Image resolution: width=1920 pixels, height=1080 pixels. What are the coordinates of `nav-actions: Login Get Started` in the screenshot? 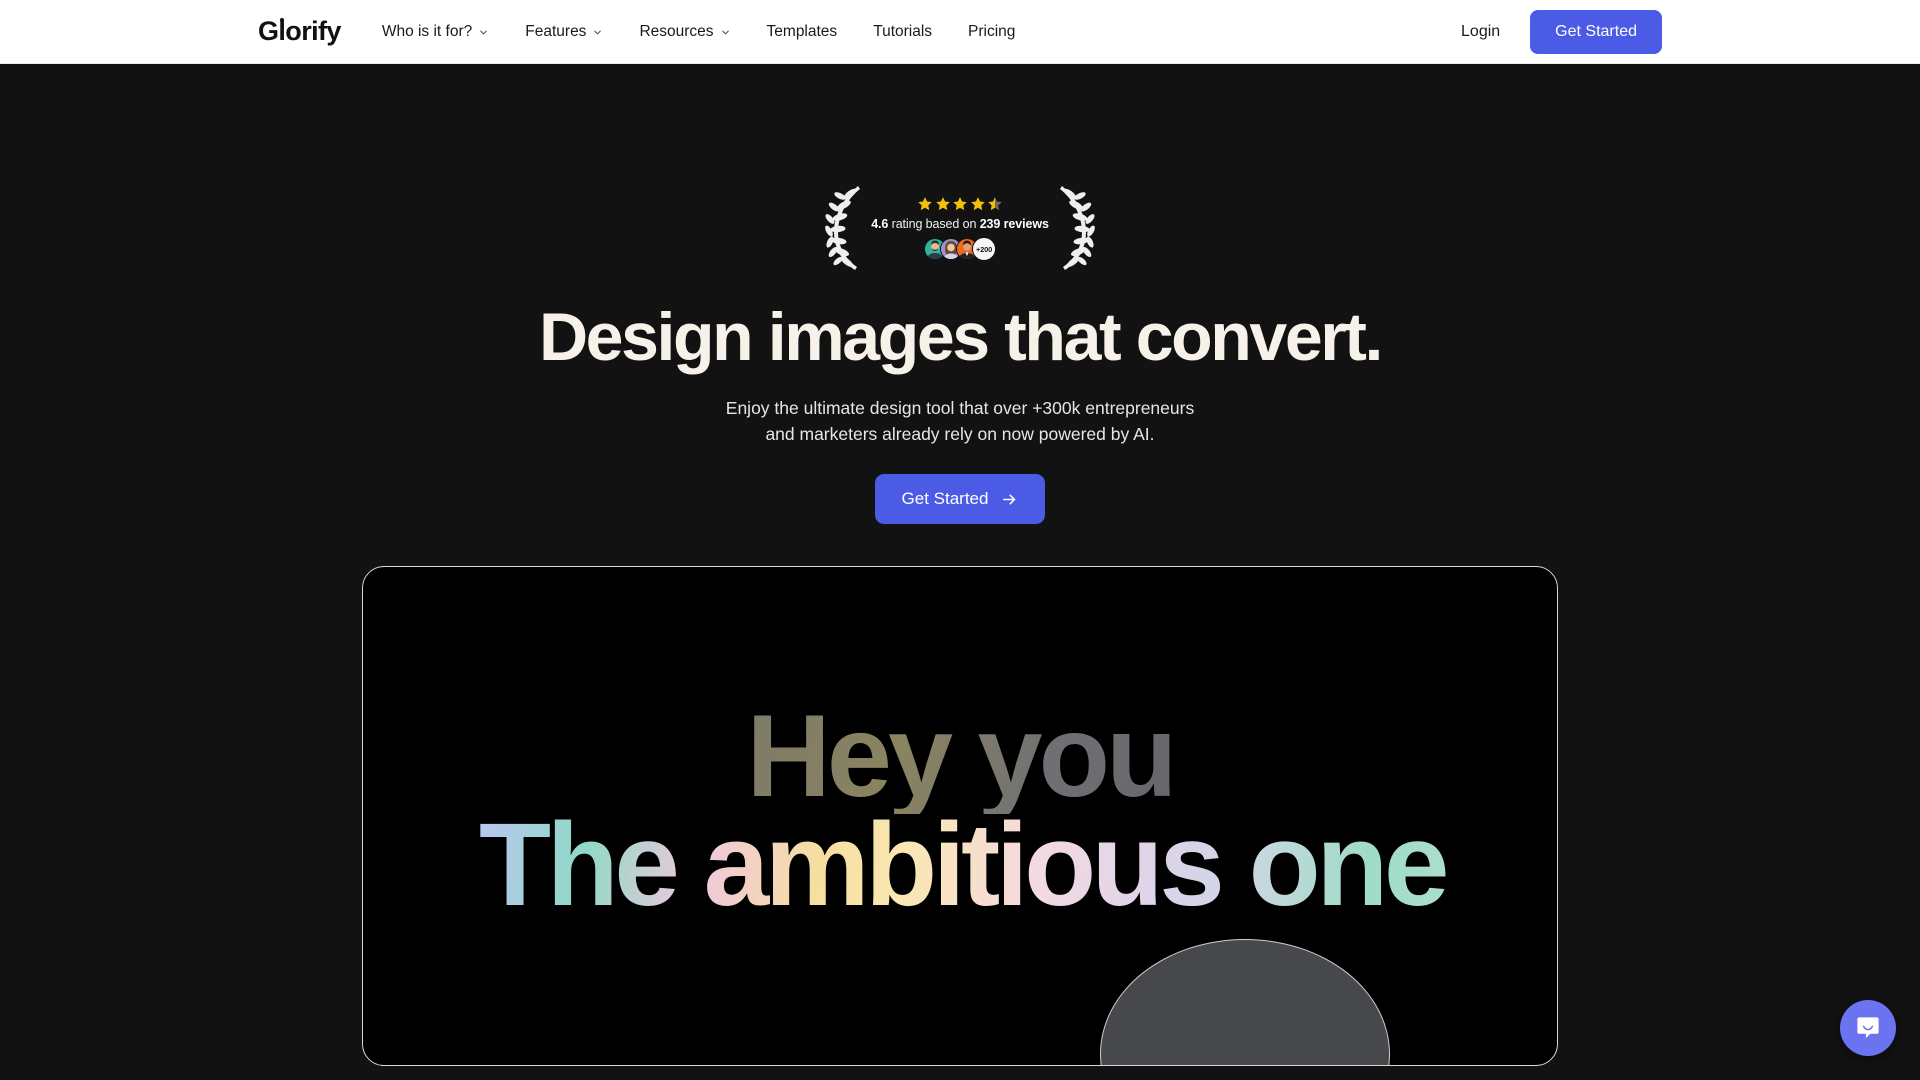 It's located at (1556, 31).